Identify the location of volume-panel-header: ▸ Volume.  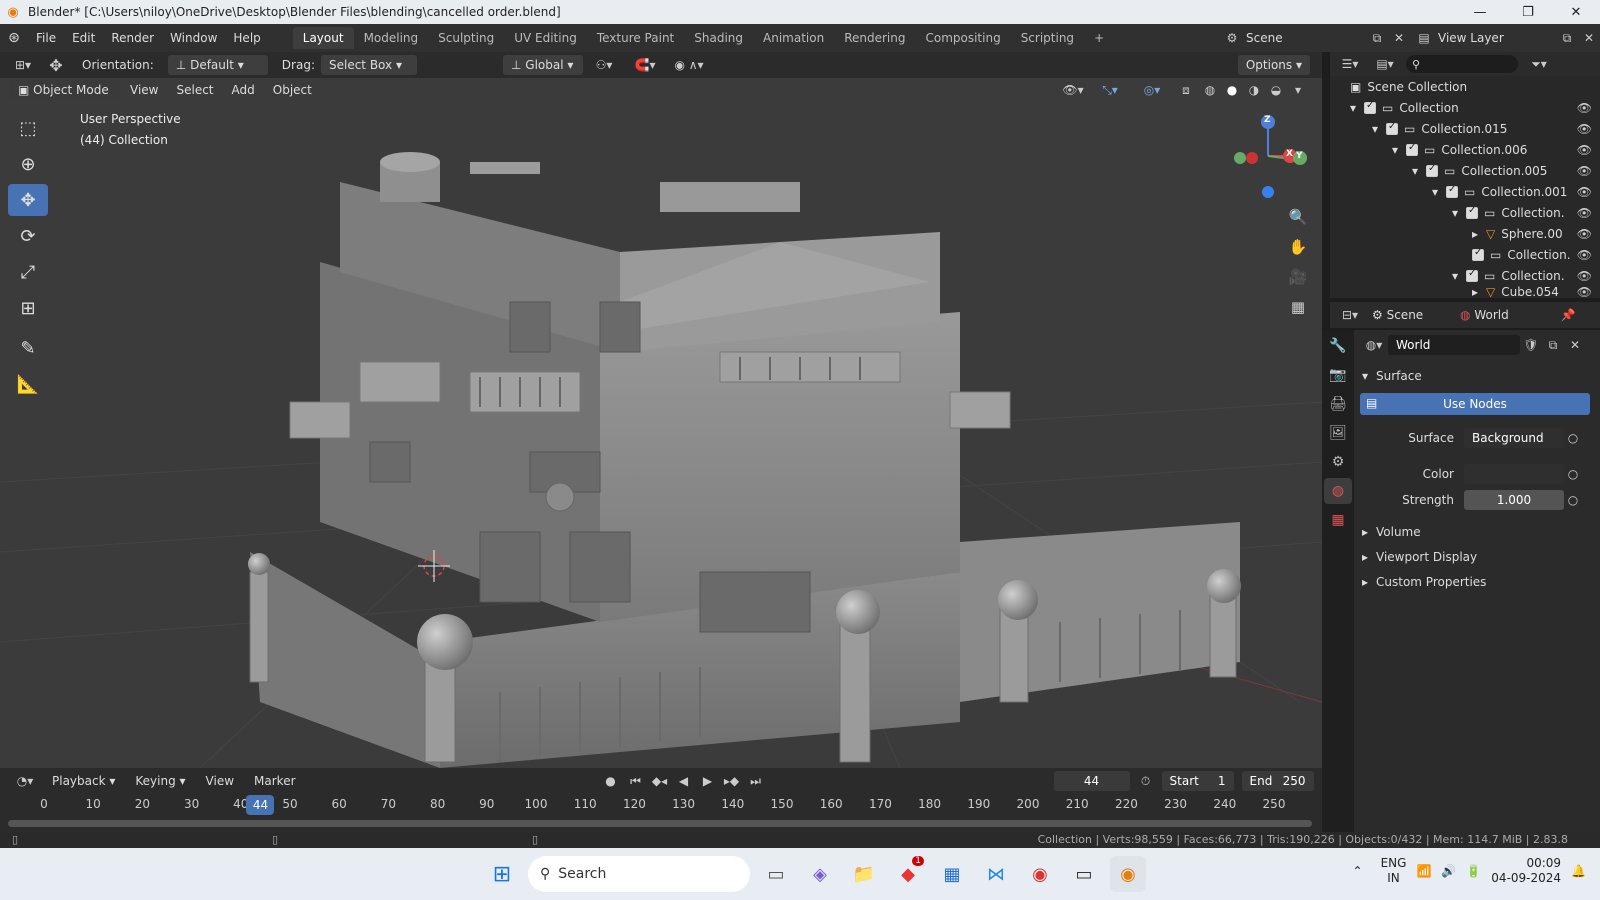
(1477, 532).